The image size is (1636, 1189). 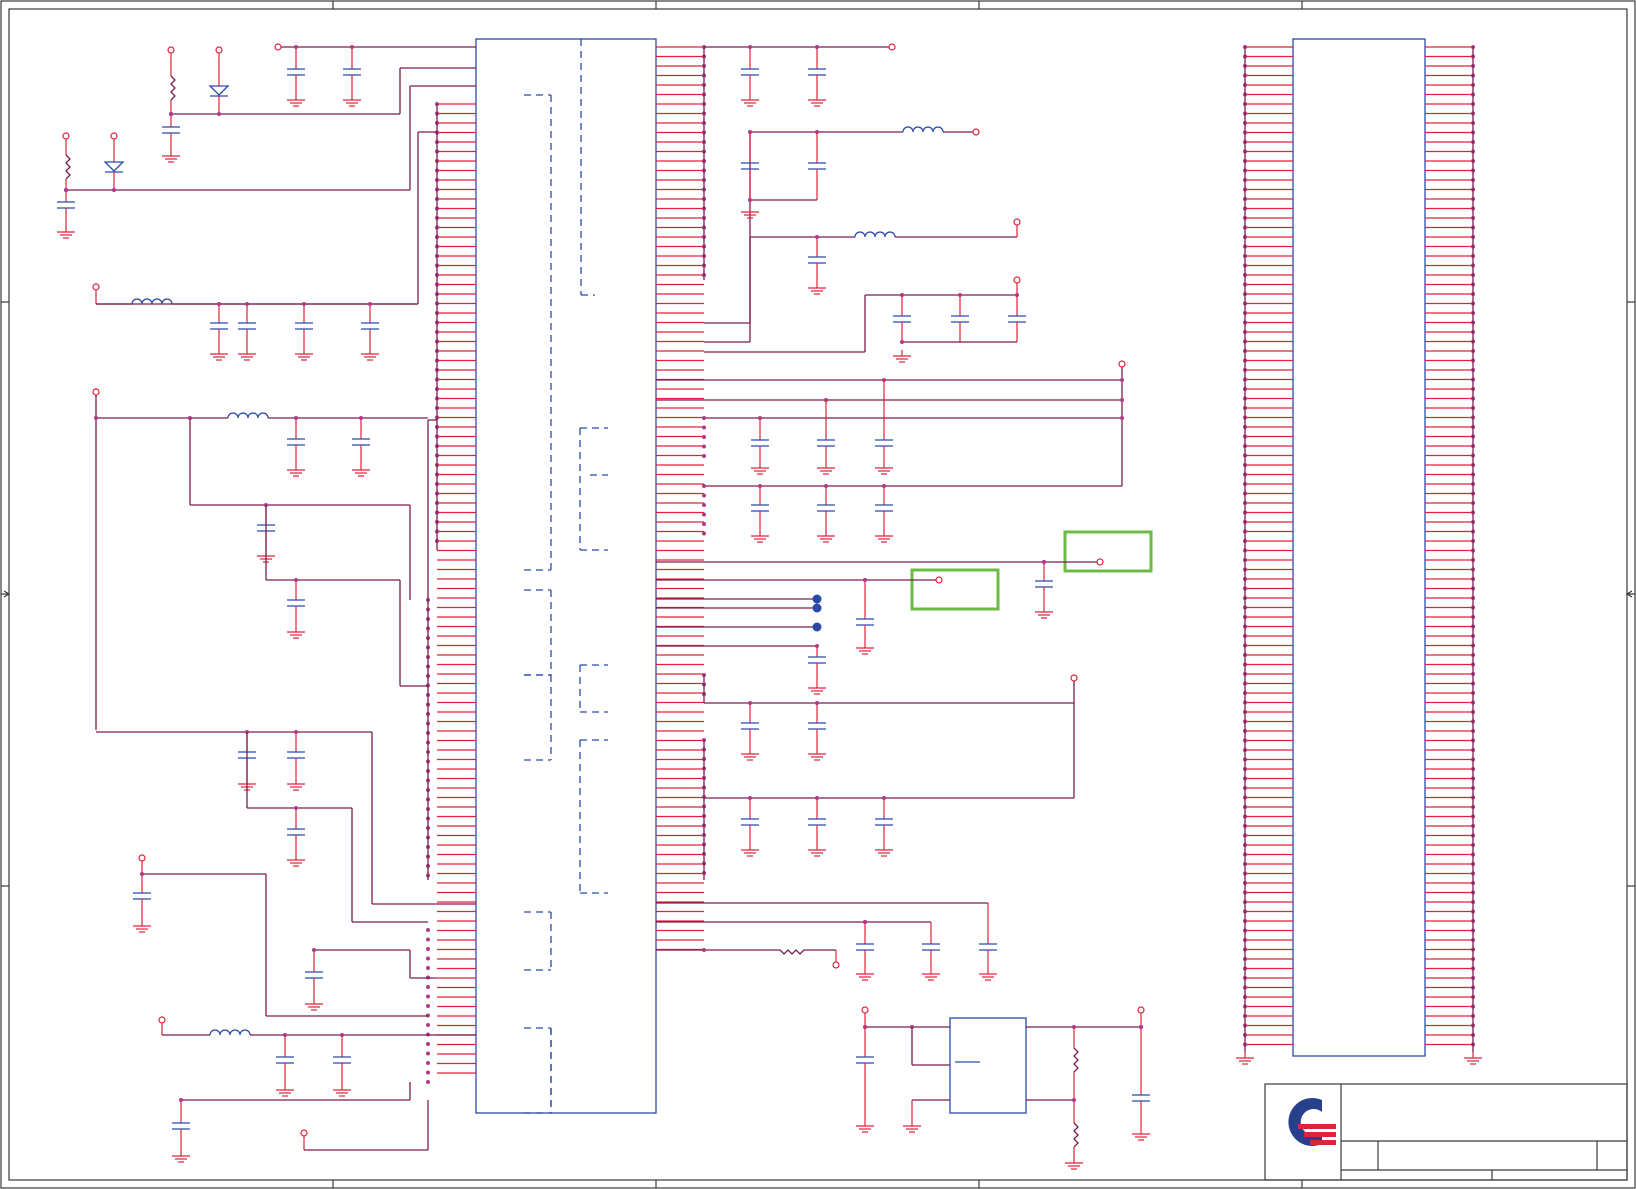 I want to click on logo-mark-icon, so click(x=1312, y=1122).